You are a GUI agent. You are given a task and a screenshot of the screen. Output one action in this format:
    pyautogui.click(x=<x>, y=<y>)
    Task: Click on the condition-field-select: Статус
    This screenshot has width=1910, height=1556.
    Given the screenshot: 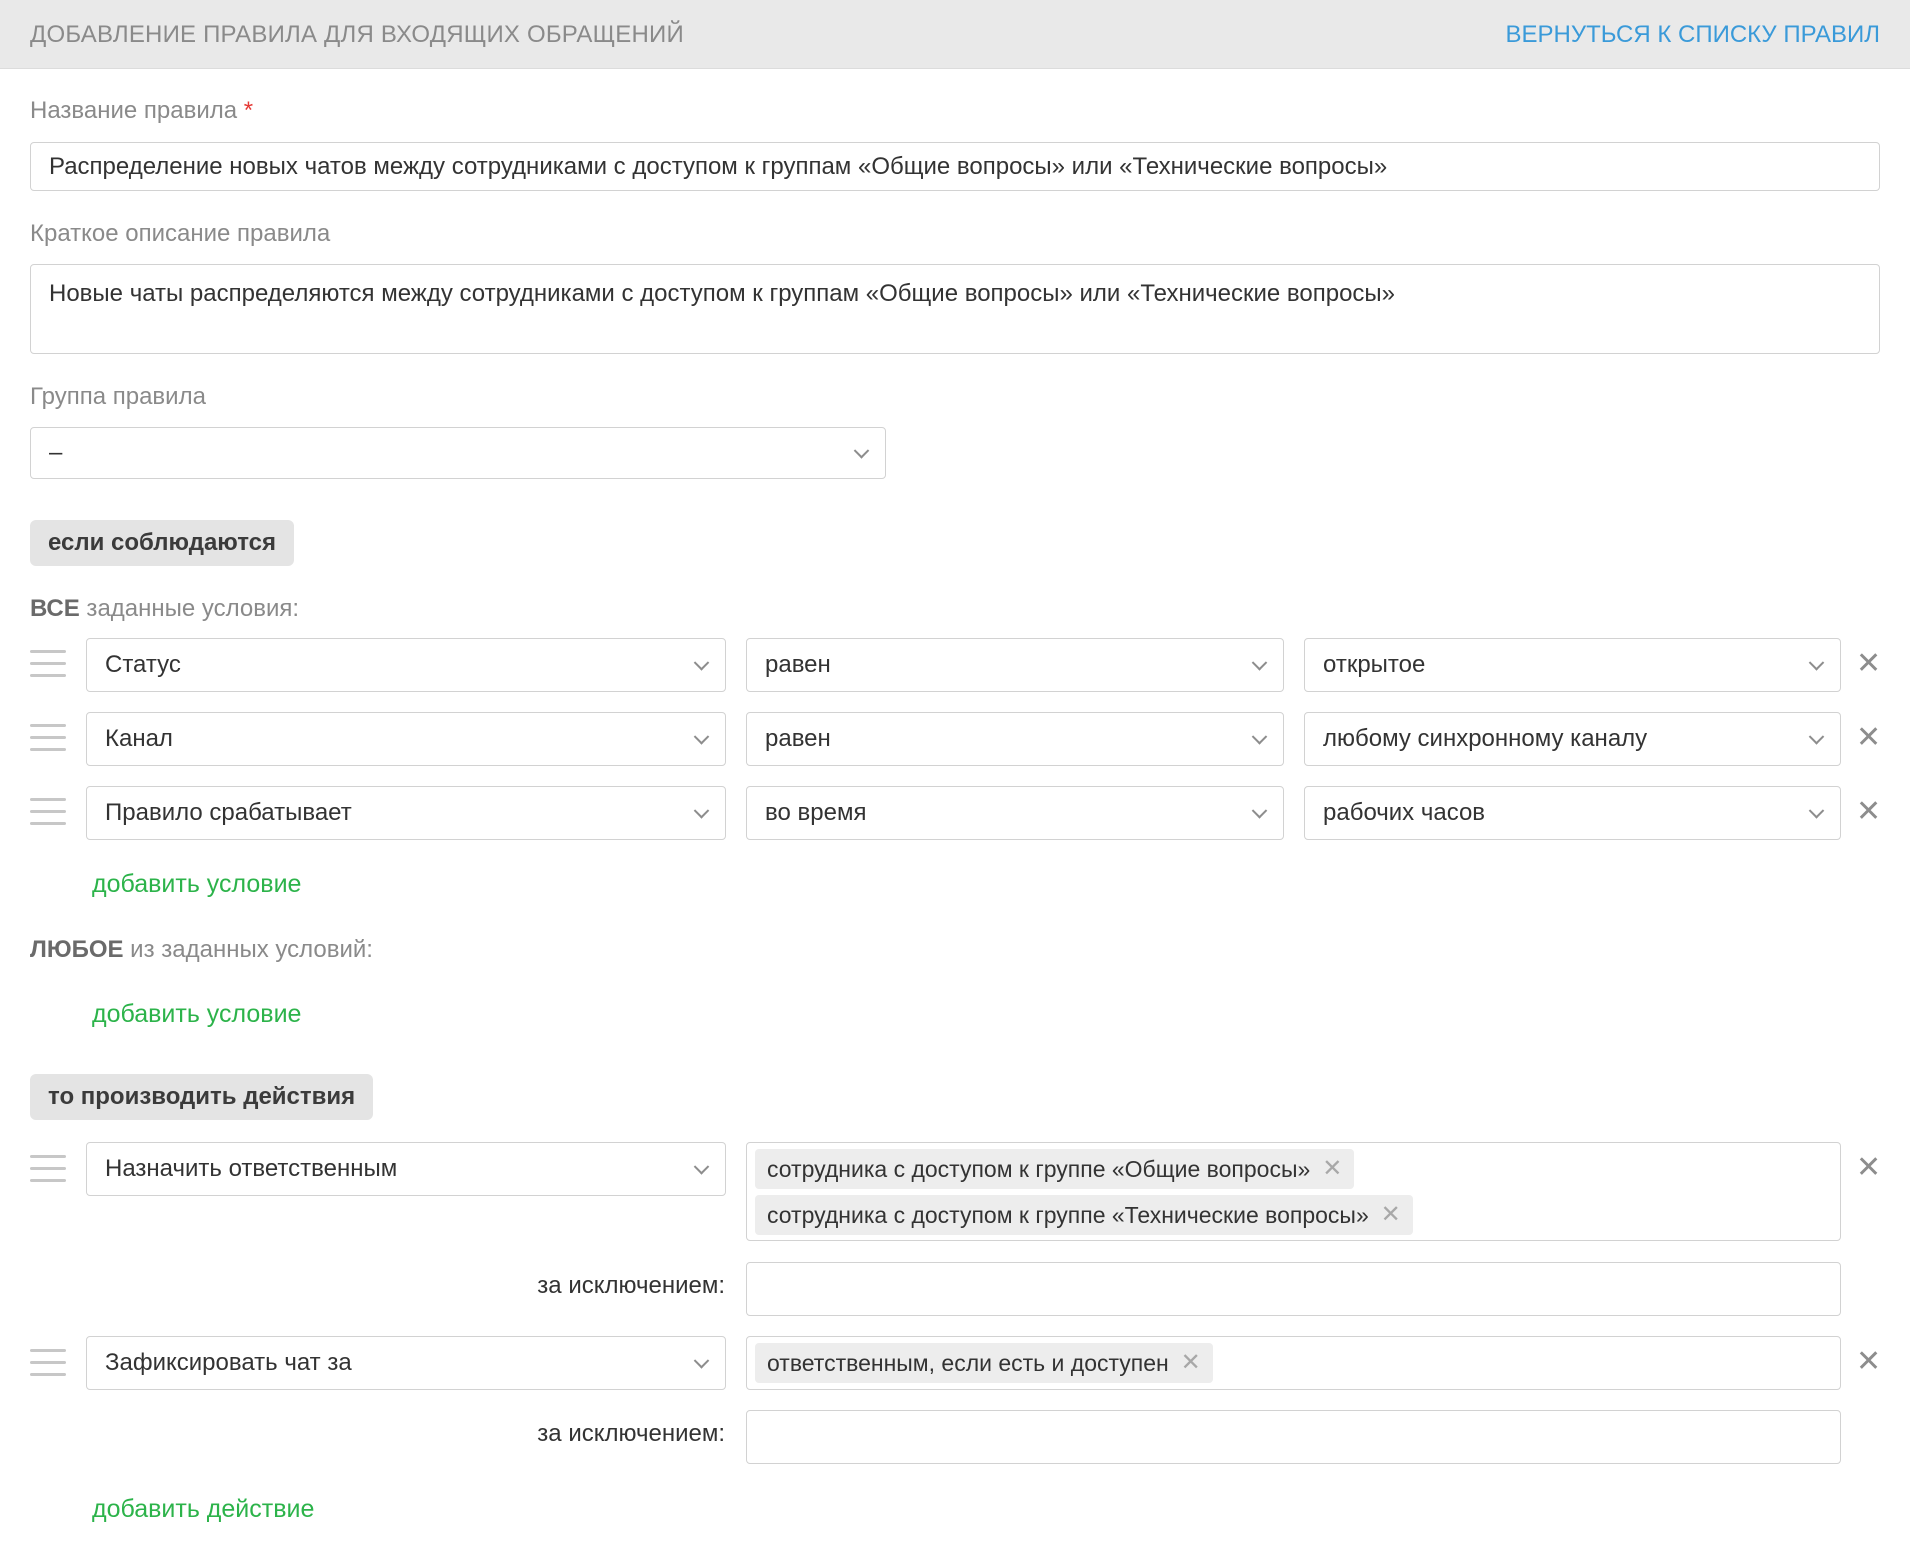 What is the action you would take?
    pyautogui.click(x=406, y=665)
    